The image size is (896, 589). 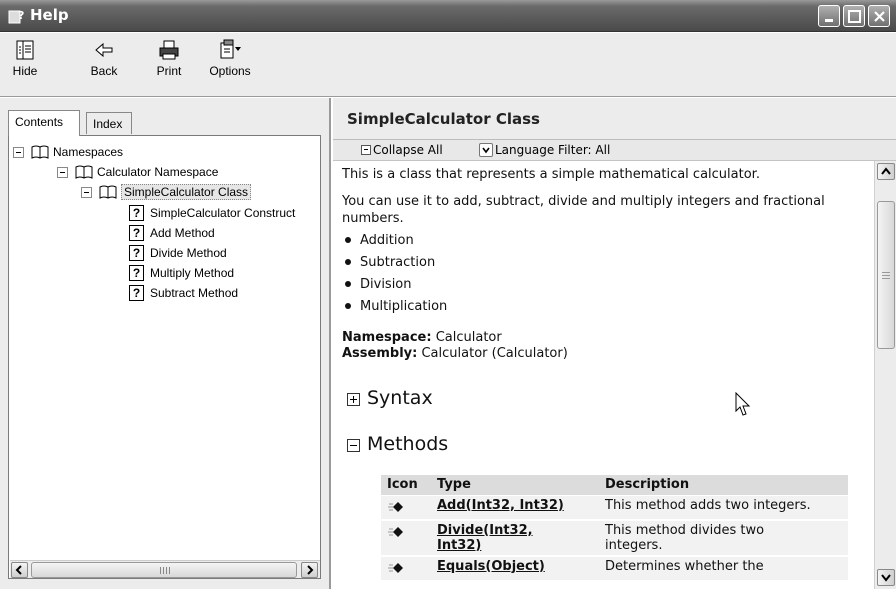 What do you see at coordinates (494, 353) in the screenshot?
I see `assembly-value: Calculator (Calculator)` at bounding box center [494, 353].